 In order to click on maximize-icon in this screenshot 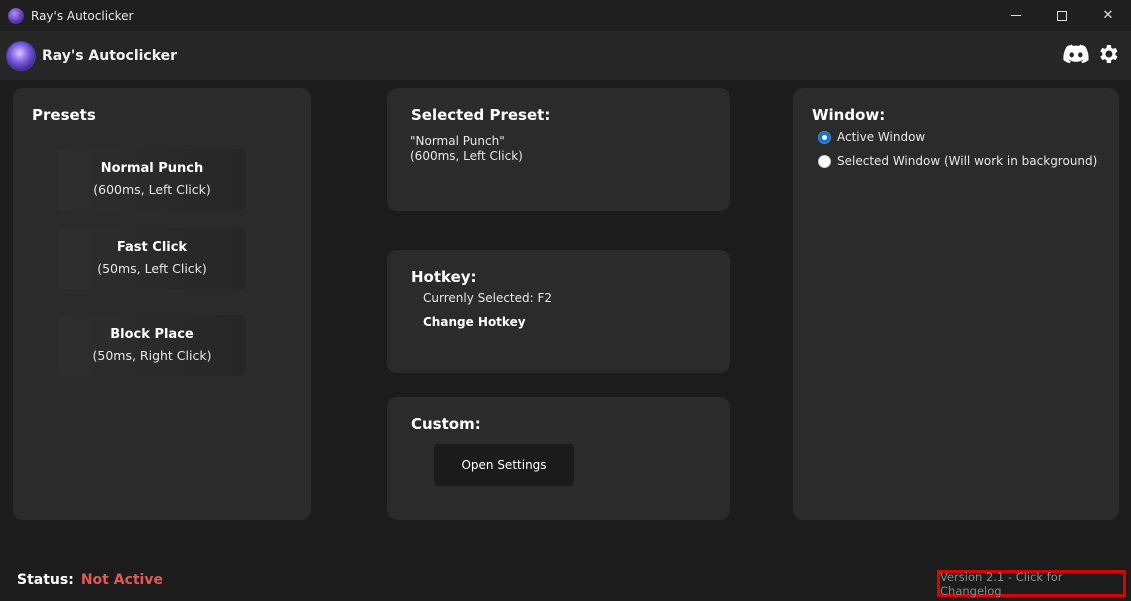, I will do `click(1062, 15)`.